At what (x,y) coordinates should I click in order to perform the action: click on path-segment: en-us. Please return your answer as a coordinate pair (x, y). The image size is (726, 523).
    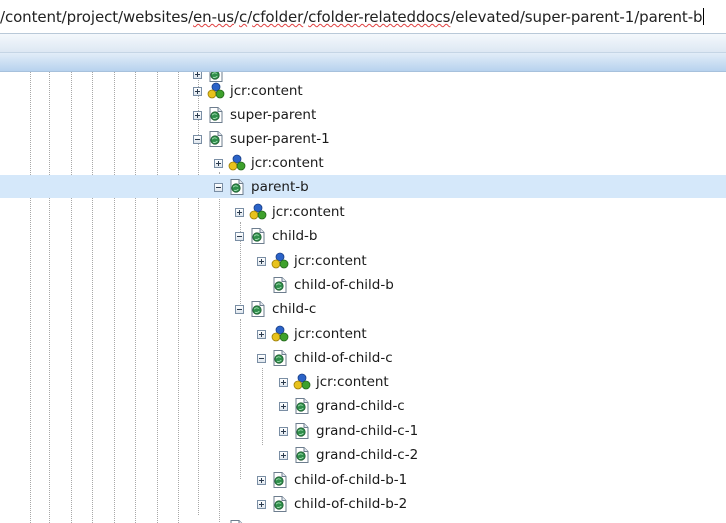
    Looking at the image, I should click on (214, 17).